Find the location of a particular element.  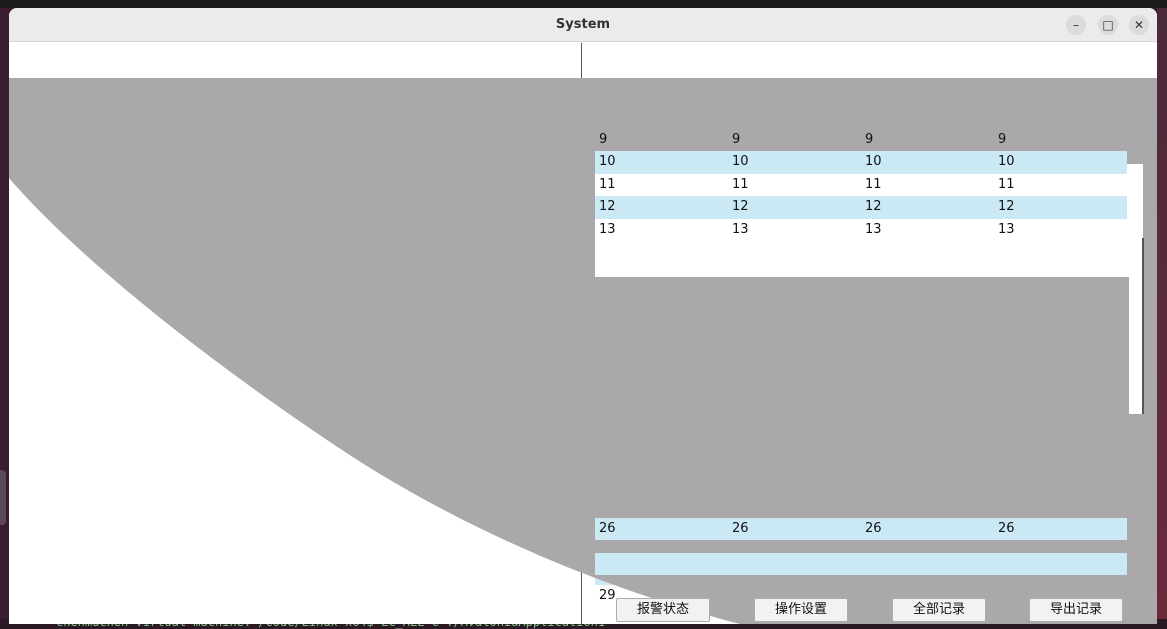

desktop-top-bar is located at coordinates (583, 4).